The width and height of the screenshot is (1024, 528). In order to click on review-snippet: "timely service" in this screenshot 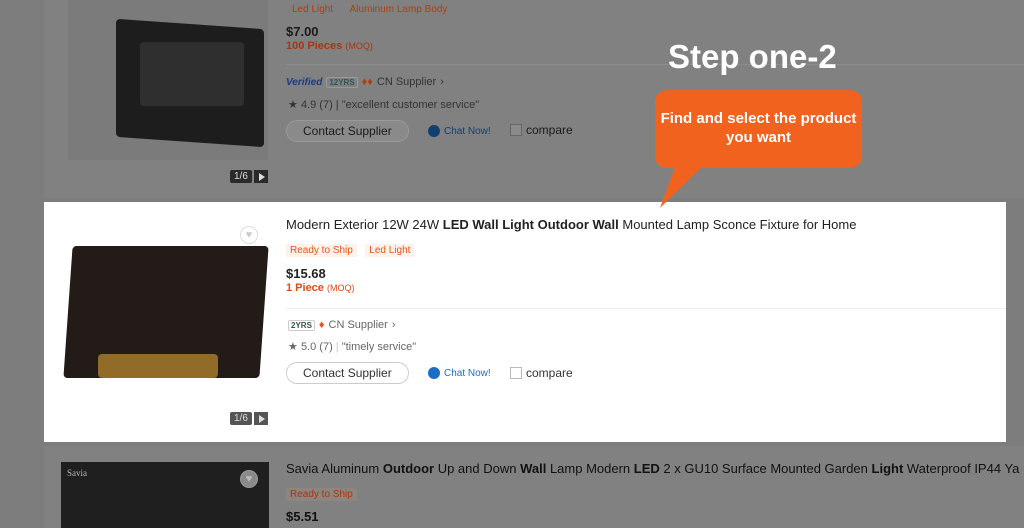, I will do `click(379, 347)`.